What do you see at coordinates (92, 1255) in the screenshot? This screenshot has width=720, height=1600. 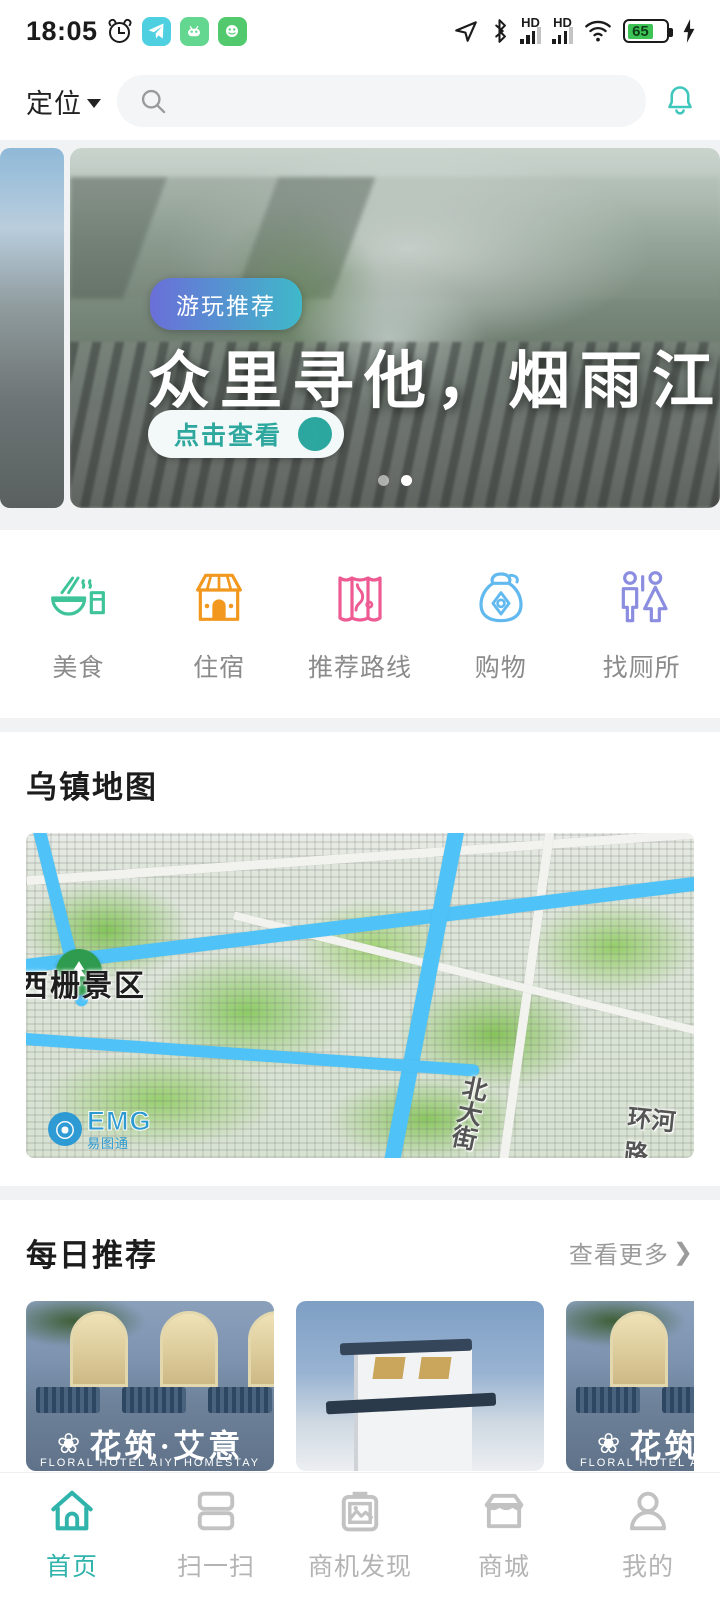 I see `section-title: 每日推荐` at bounding box center [92, 1255].